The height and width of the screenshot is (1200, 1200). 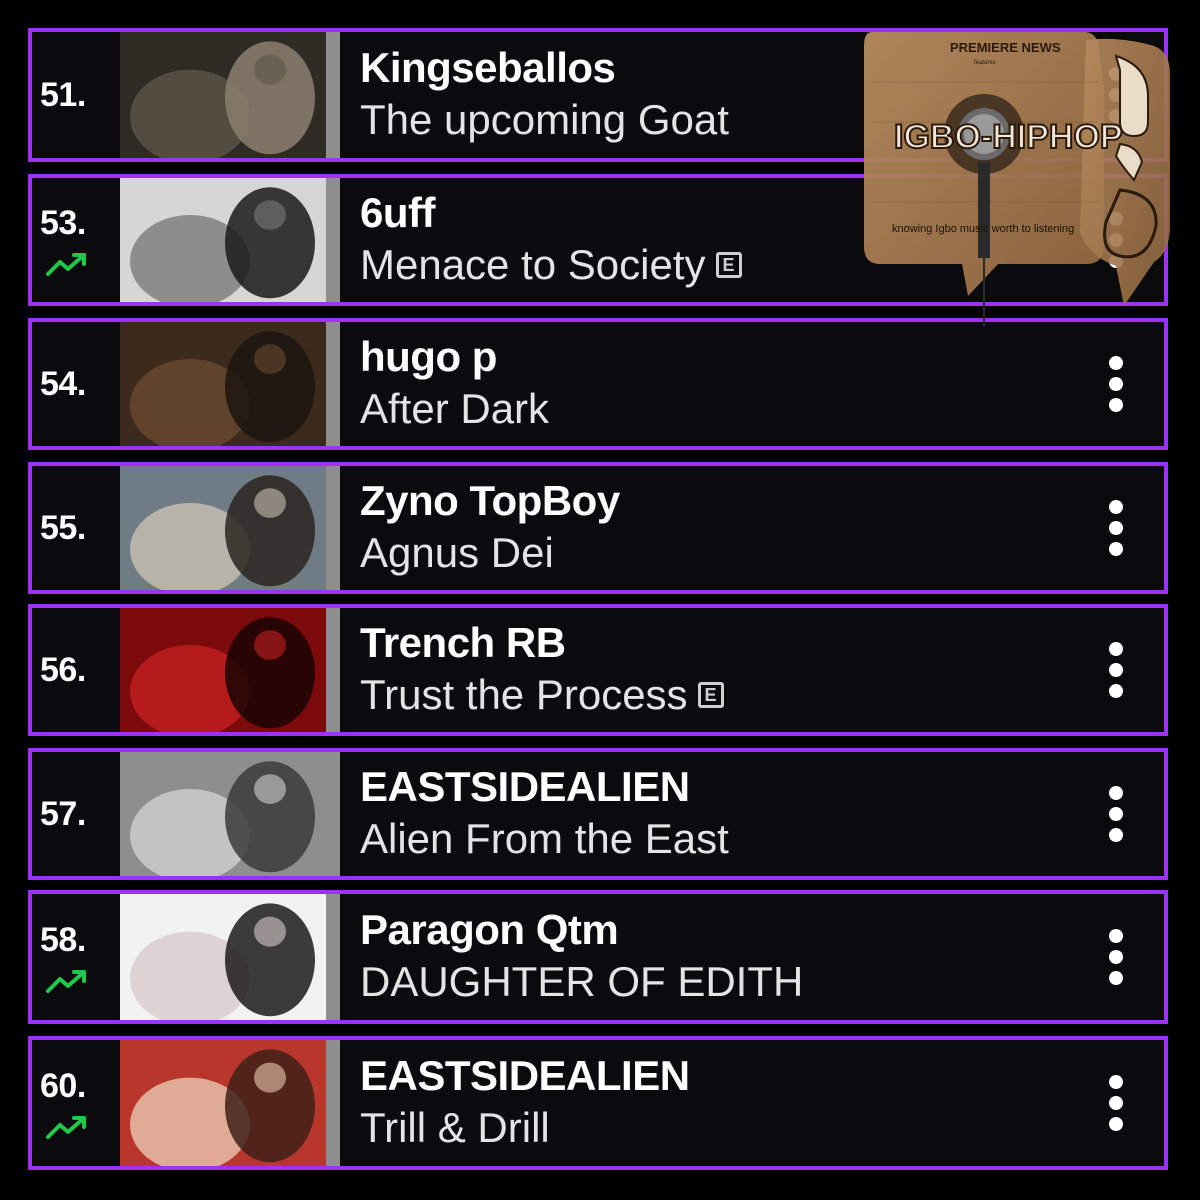 What do you see at coordinates (714, 1128) in the screenshot?
I see `track-title-line: Trill & Drill` at bounding box center [714, 1128].